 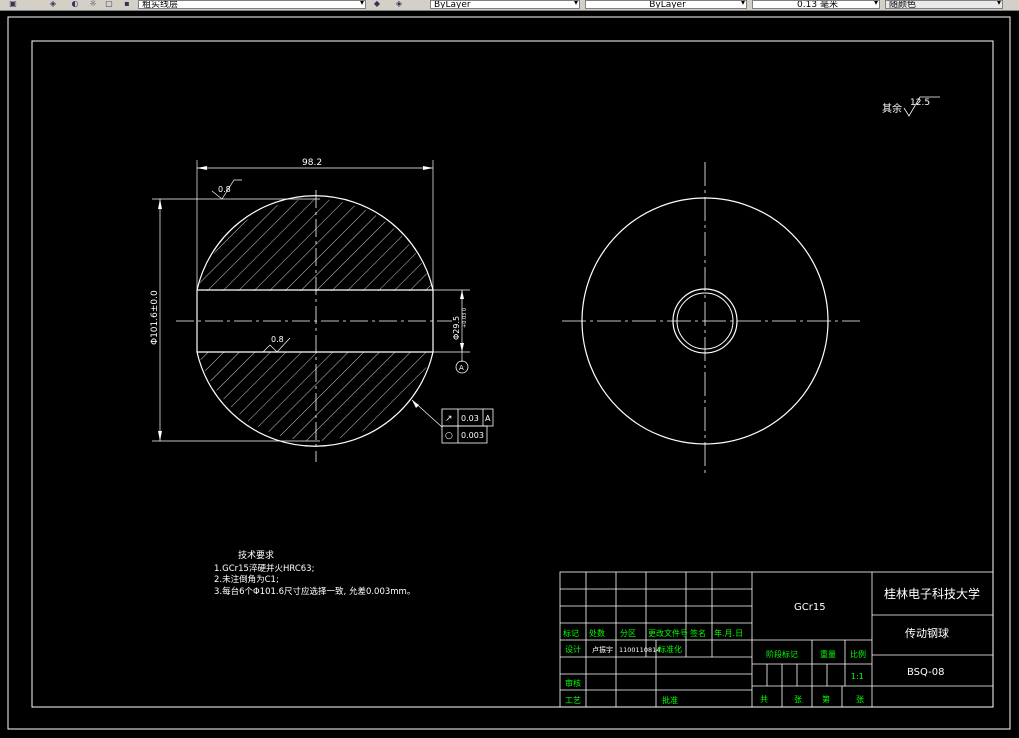 I want to click on designer-name: 卢振宇, so click(x=602, y=649).